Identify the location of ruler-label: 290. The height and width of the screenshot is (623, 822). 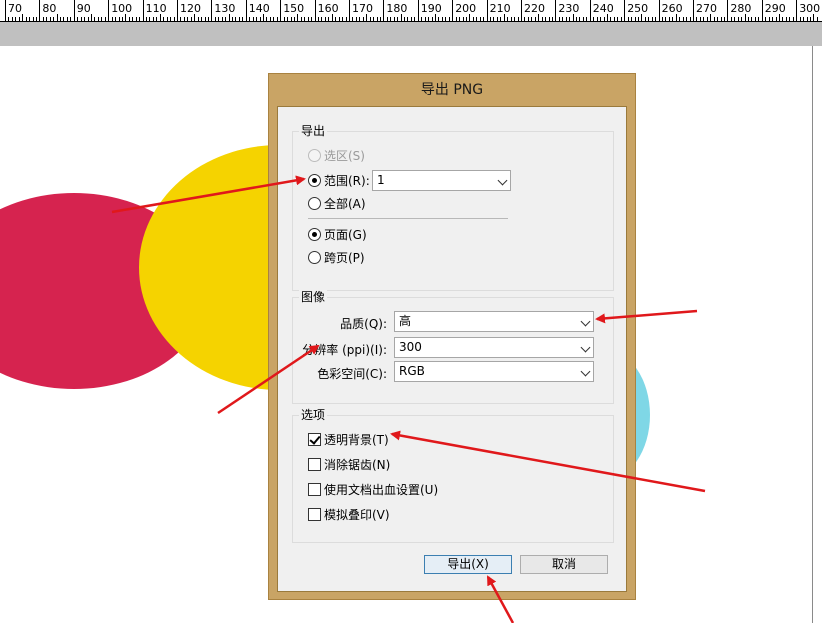
(775, 8).